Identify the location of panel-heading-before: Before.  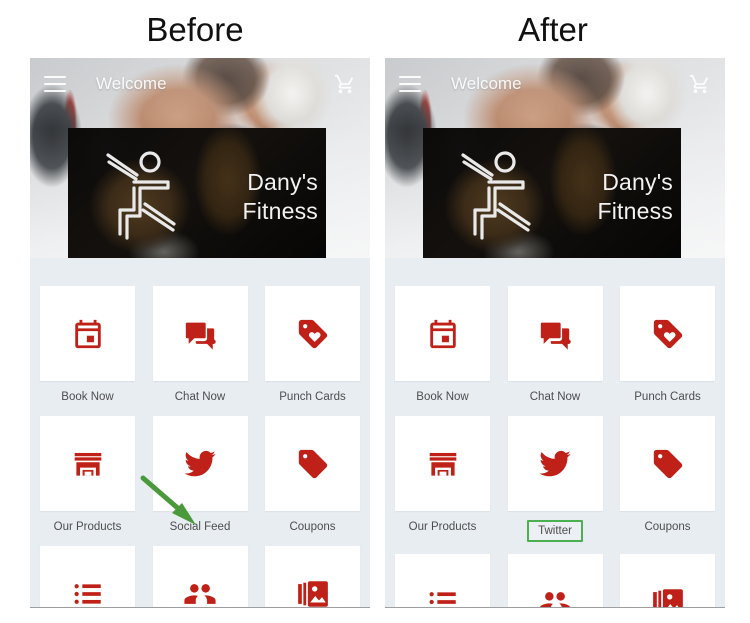
(195, 29).